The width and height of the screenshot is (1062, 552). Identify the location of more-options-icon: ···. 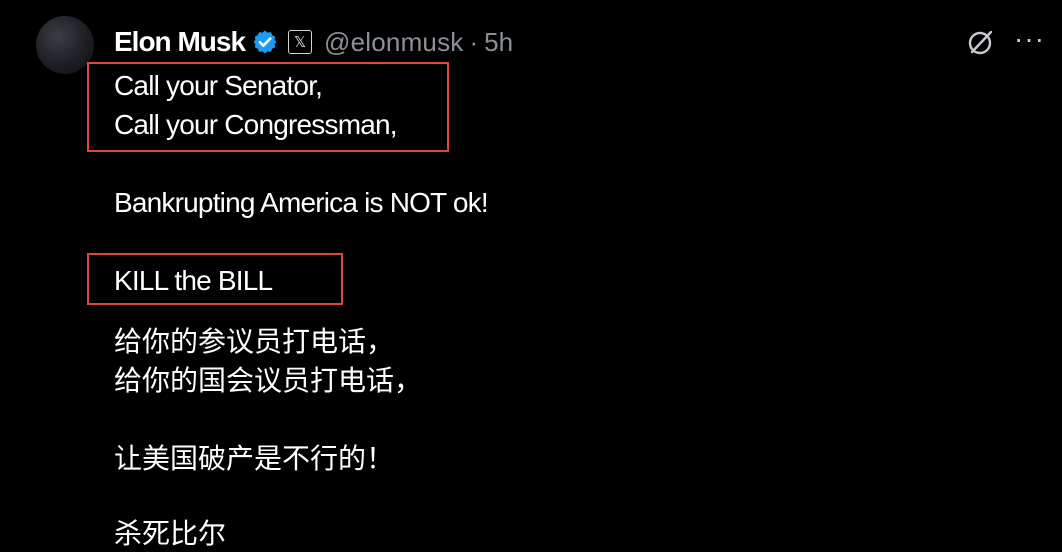
(1029, 39).